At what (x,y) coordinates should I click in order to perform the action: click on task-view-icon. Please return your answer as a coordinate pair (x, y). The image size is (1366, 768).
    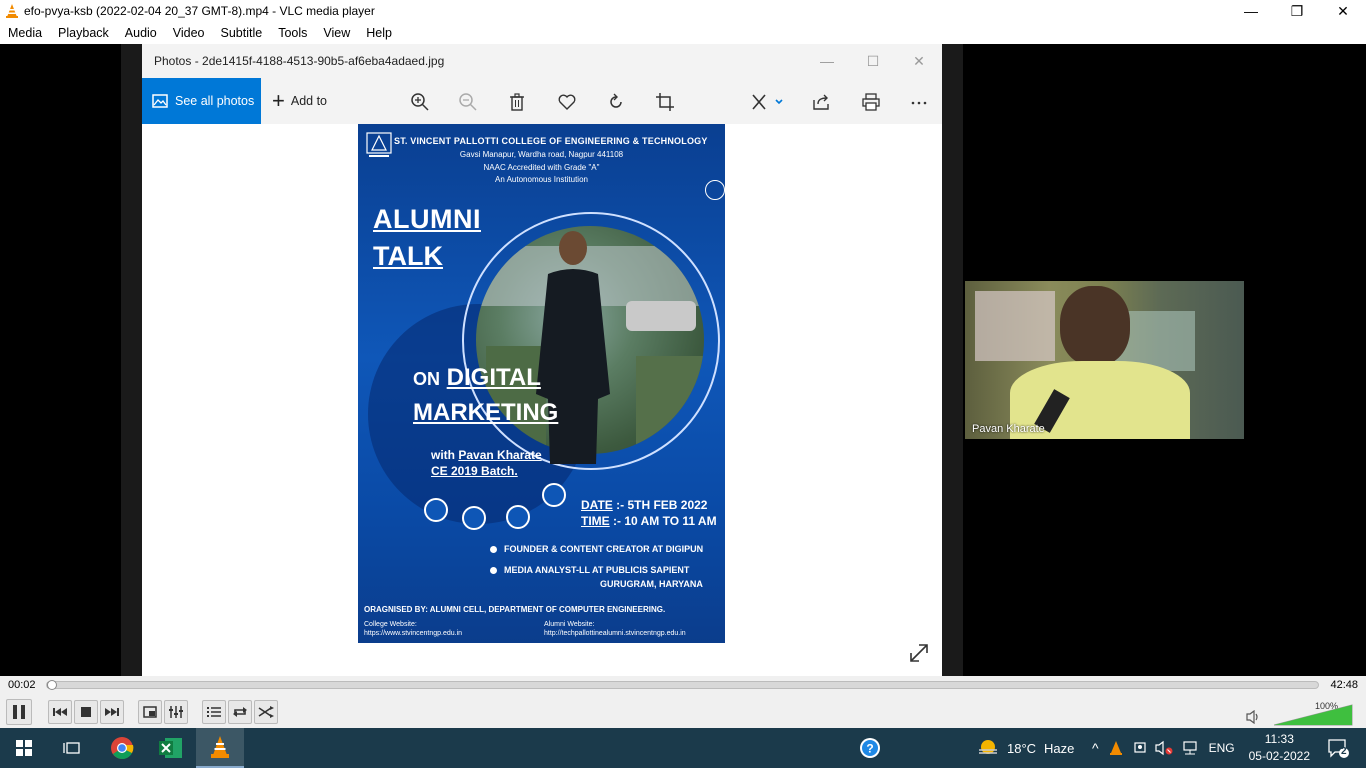
    Looking at the image, I should click on (71, 748).